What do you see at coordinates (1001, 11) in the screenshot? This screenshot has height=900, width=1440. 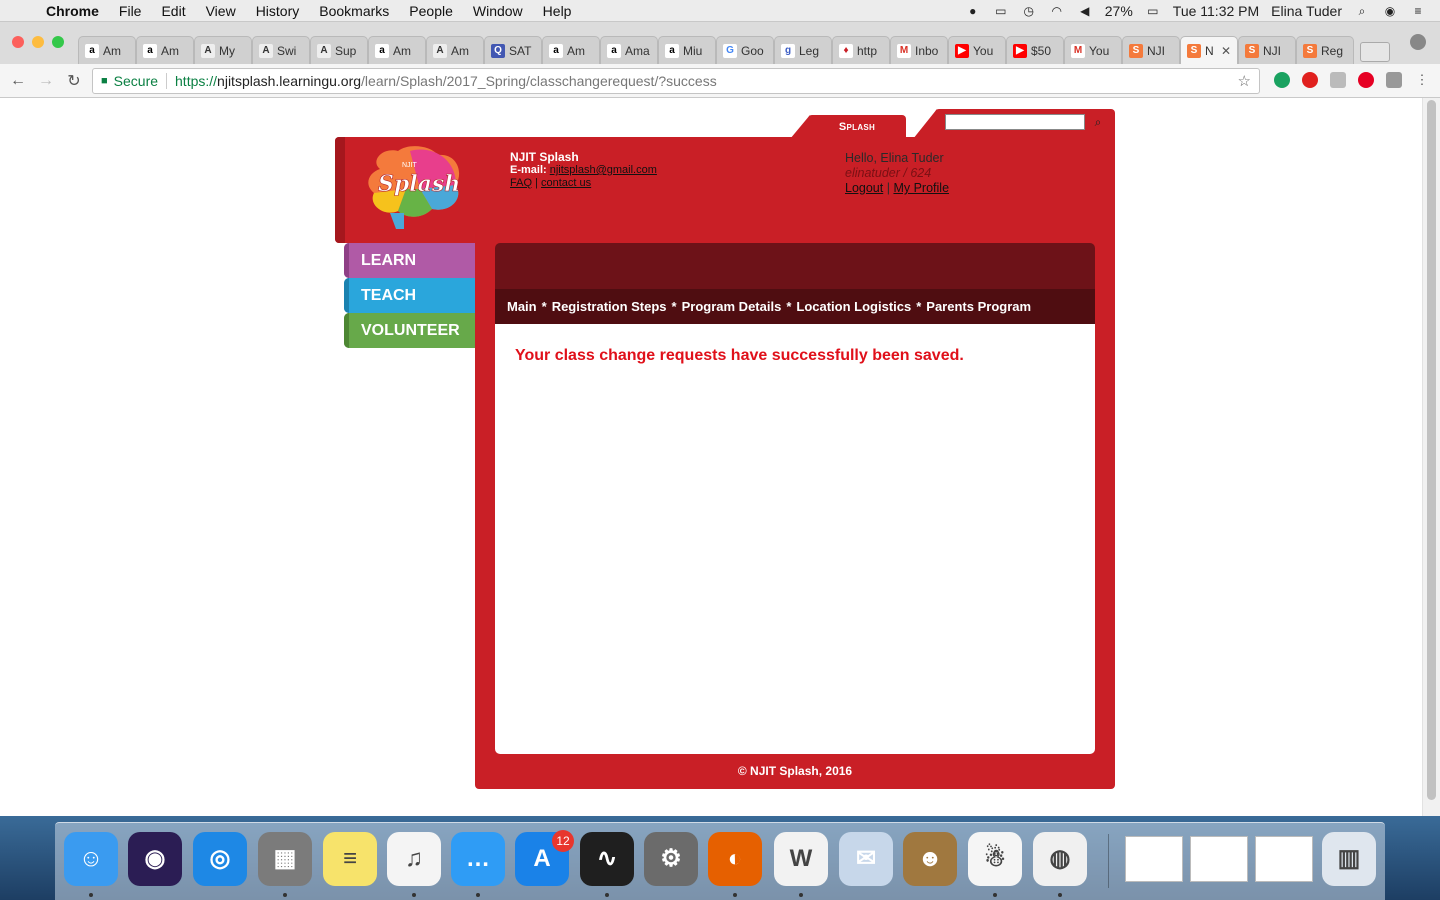 I see `airplay-icon: ▭` at bounding box center [1001, 11].